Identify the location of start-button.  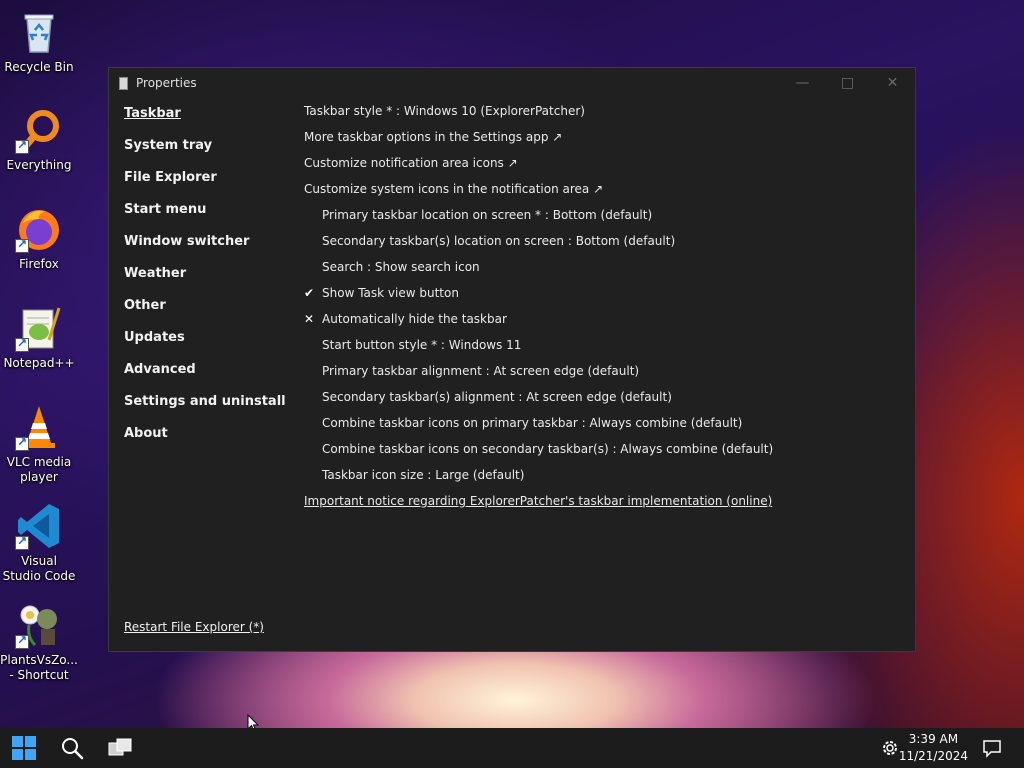
(24, 748).